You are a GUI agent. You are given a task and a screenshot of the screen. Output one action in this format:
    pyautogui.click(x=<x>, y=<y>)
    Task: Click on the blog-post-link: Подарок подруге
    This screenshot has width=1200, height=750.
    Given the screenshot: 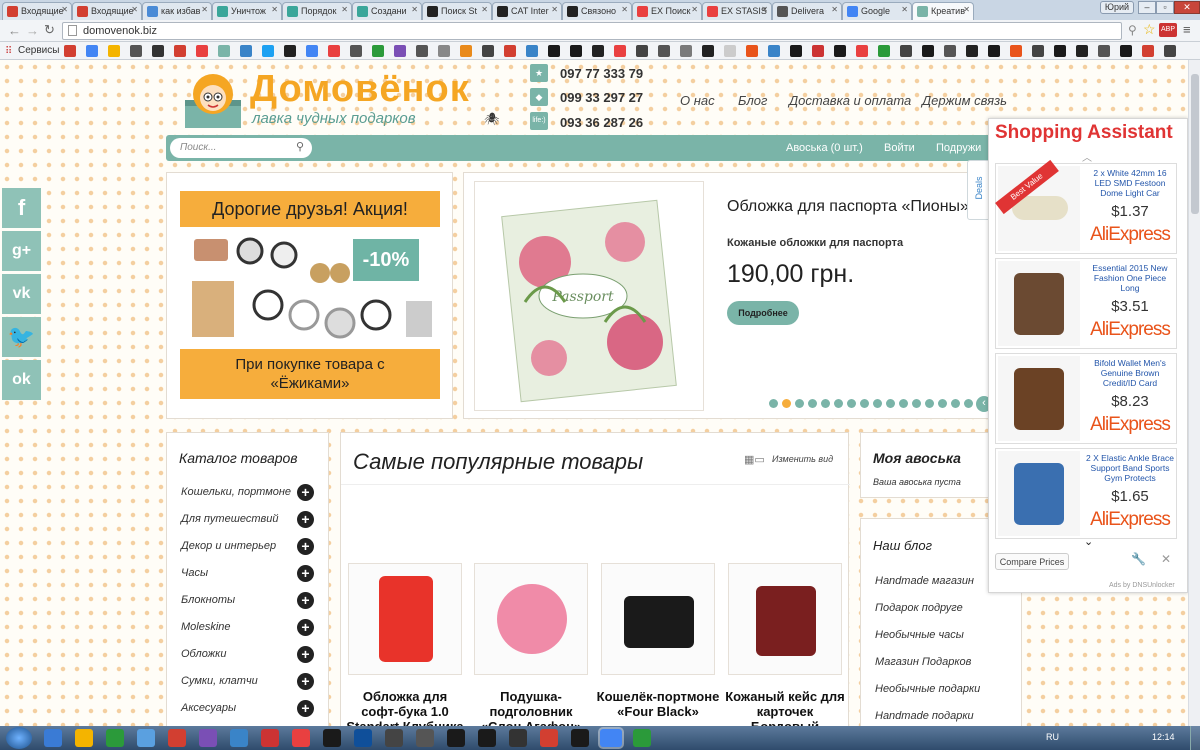 What is the action you would take?
    pyautogui.click(x=919, y=608)
    